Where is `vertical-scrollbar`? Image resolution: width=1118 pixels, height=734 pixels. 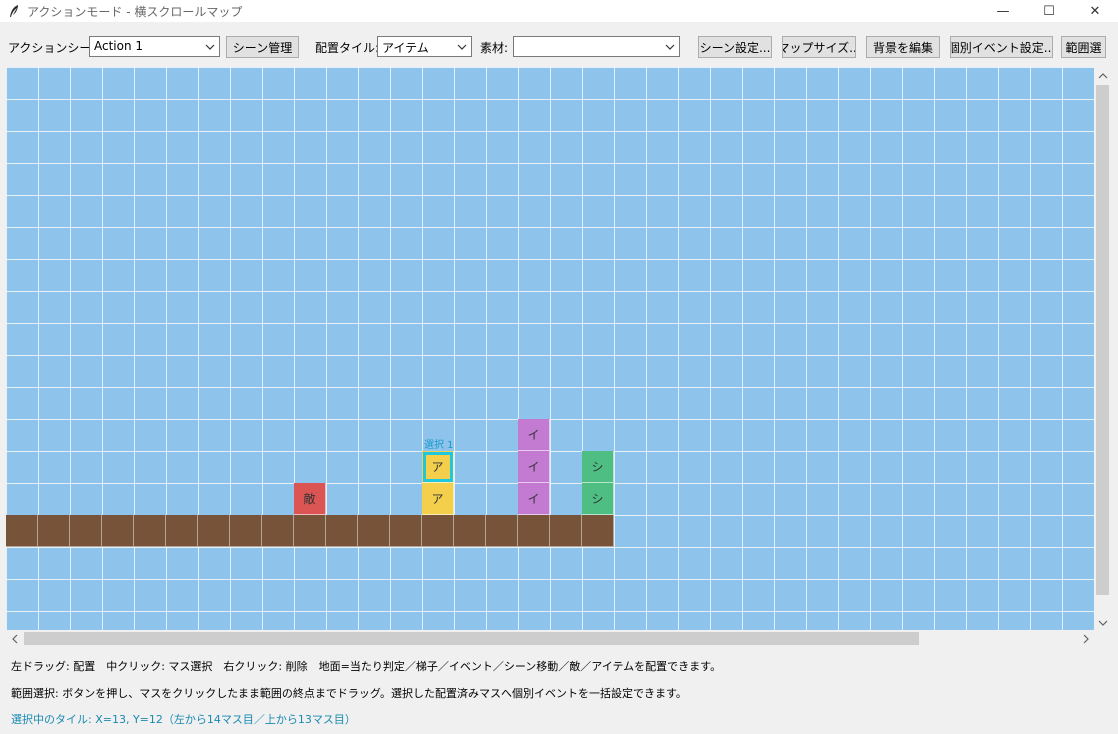
vertical-scrollbar is located at coordinates (1102, 349).